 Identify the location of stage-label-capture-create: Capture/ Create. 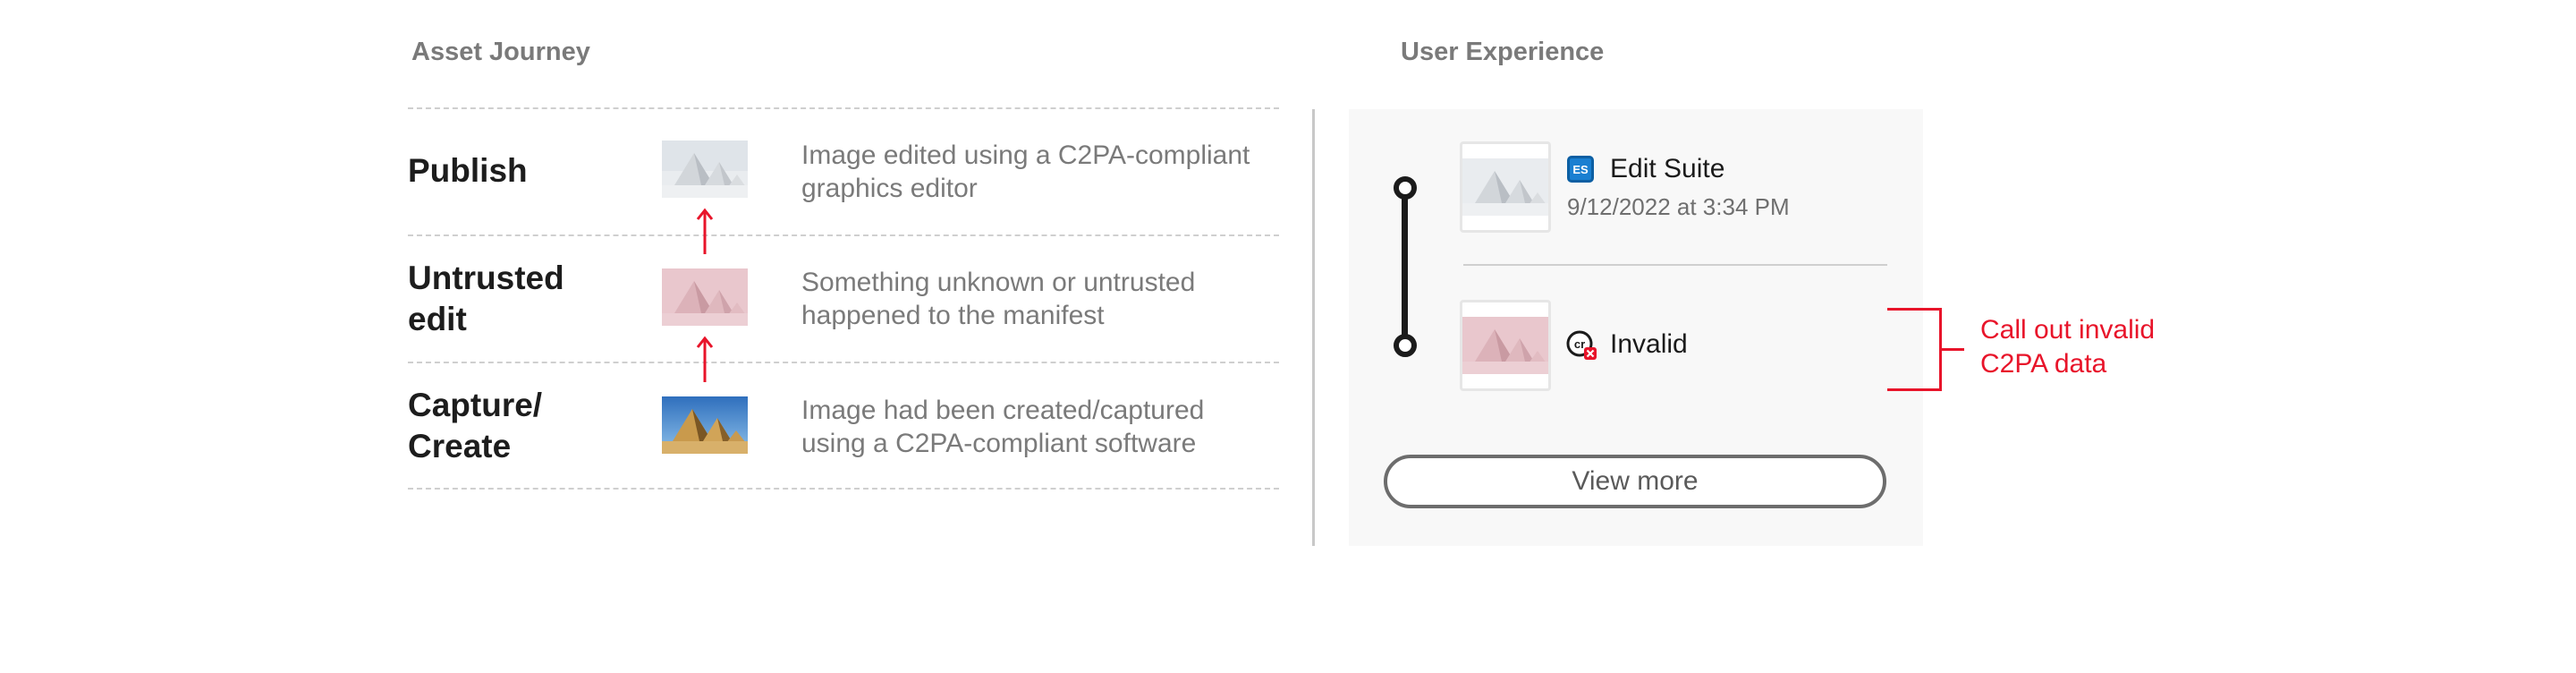
(475, 425).